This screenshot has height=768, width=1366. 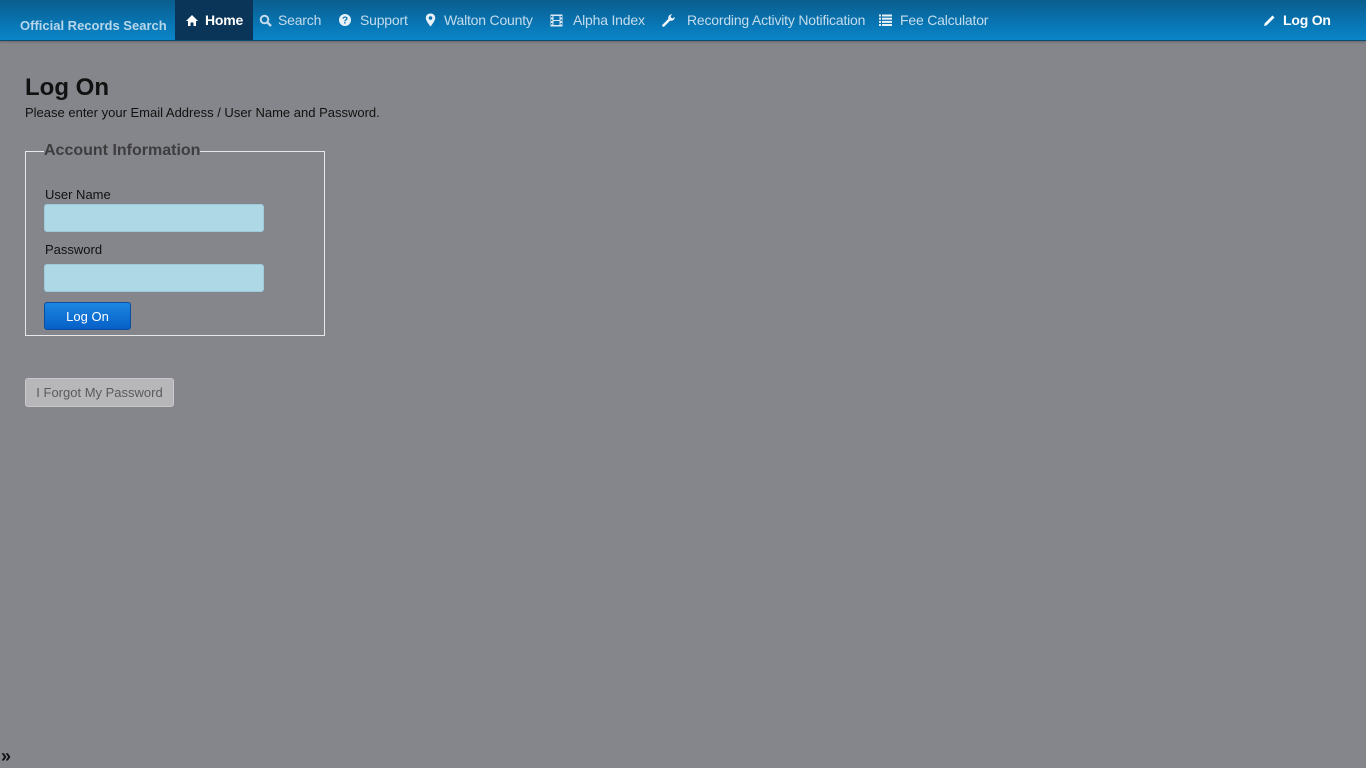 What do you see at coordinates (776, 20) in the screenshot?
I see `nav-recording-activity-notification-label: Recording Activity Notification` at bounding box center [776, 20].